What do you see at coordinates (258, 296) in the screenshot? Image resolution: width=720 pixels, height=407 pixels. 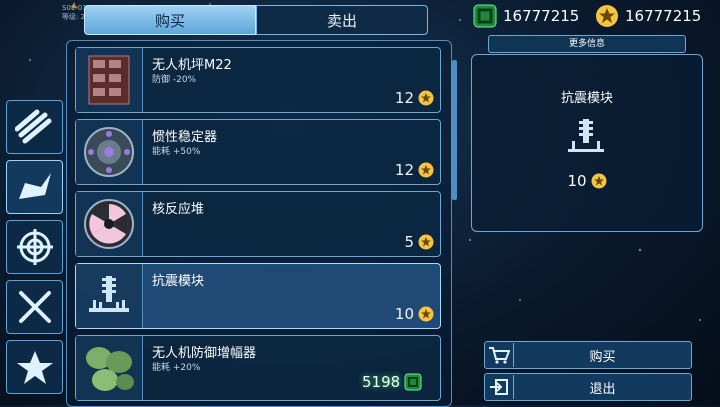 I see `list-item-selected: 抗震模块 10` at bounding box center [258, 296].